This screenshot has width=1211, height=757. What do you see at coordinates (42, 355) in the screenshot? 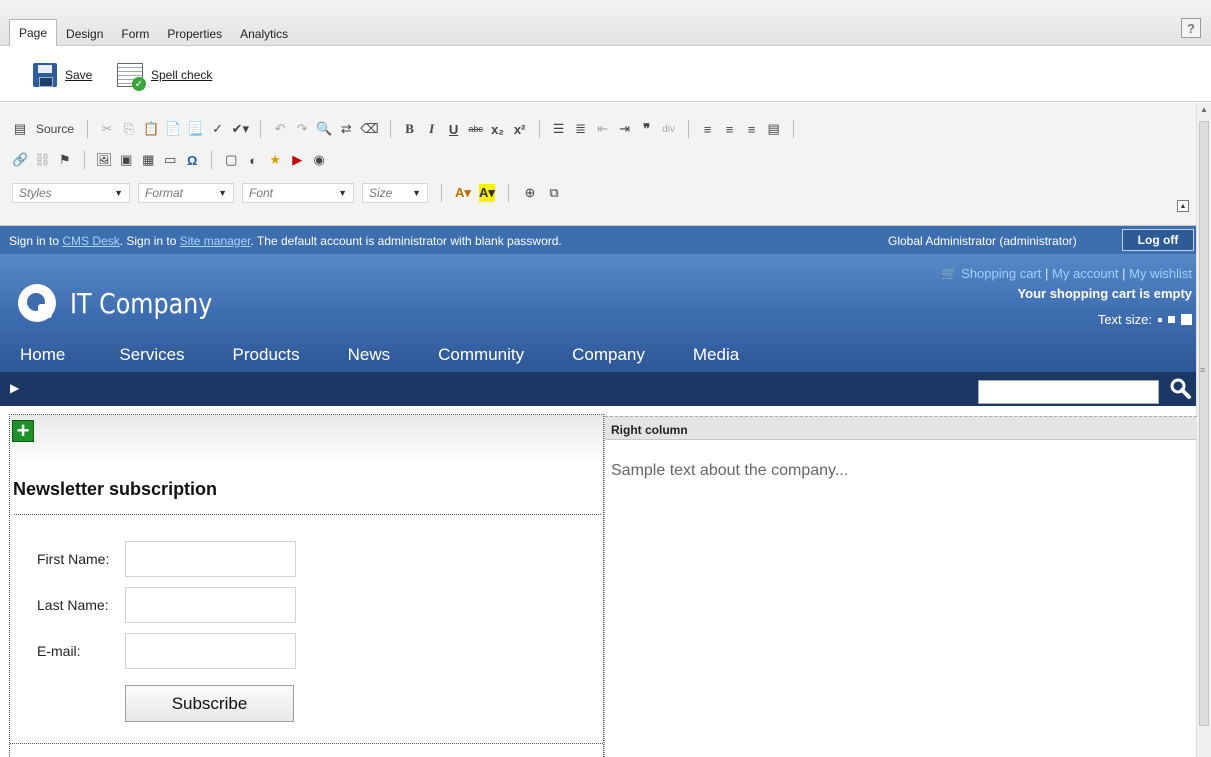
I see `nav-home: Home` at bounding box center [42, 355].